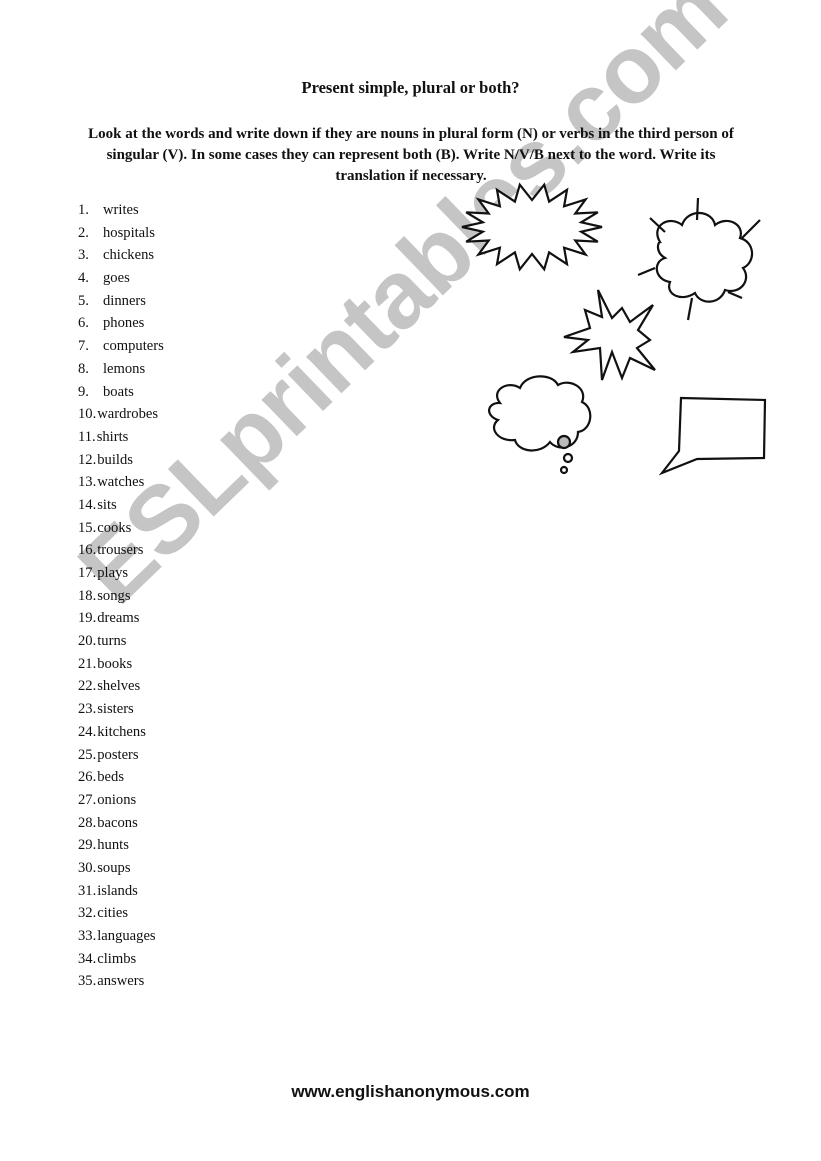  Describe the element at coordinates (124, 323) in the screenshot. I see `word-text: phones` at that location.